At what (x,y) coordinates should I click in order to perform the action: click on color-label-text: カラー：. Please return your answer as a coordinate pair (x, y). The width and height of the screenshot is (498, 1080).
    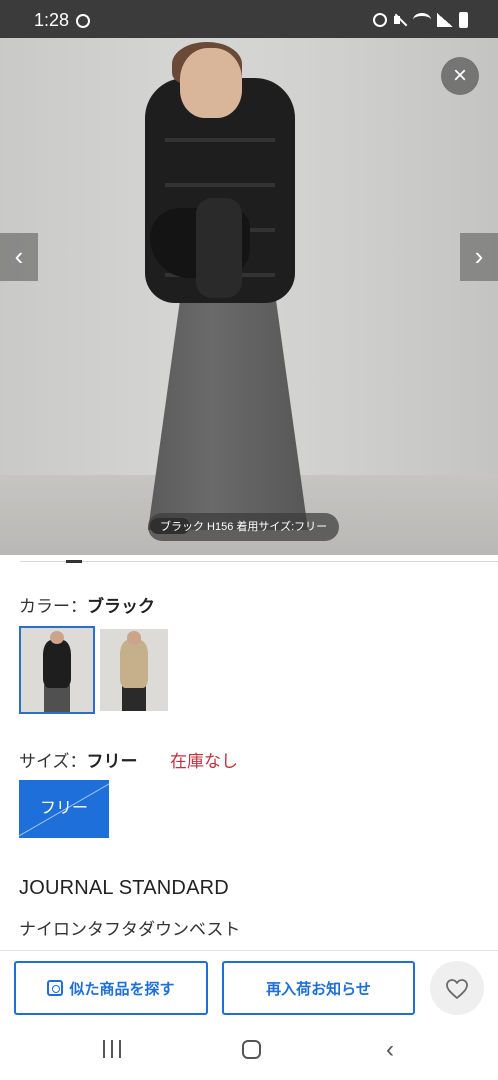
    Looking at the image, I should click on (53, 606).